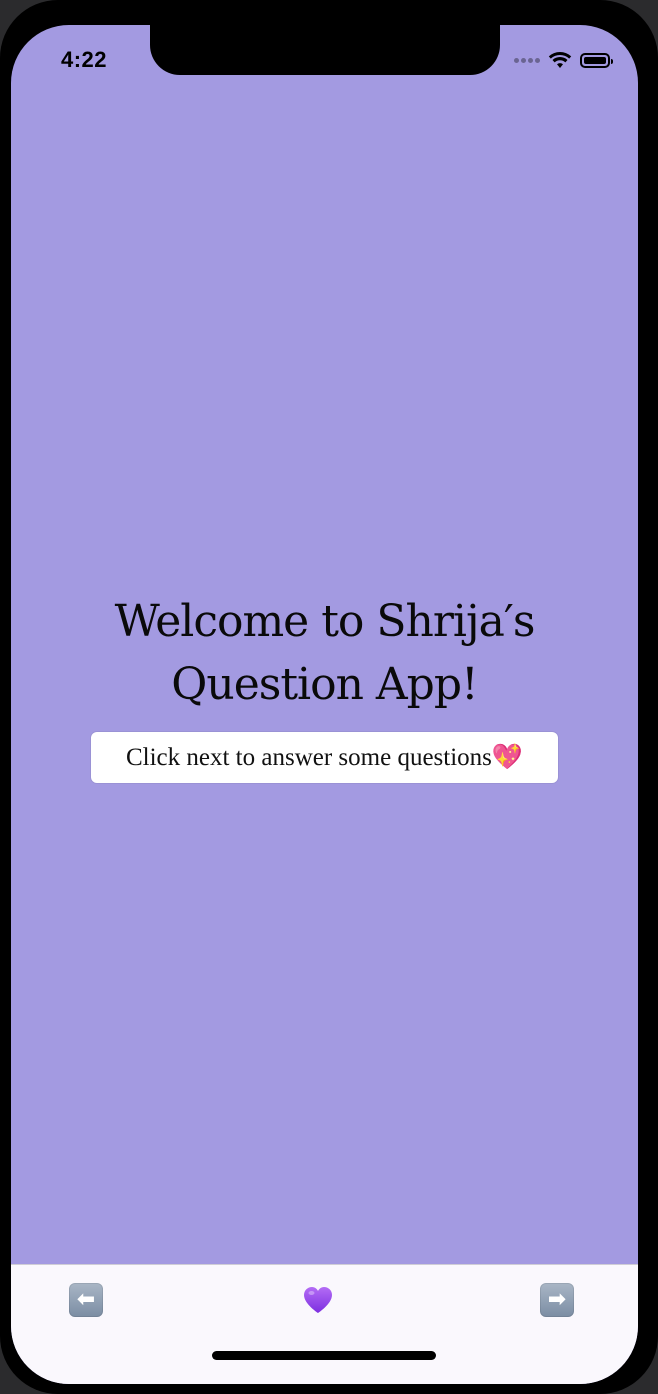 The image size is (658, 1394). Describe the element at coordinates (527, 60) in the screenshot. I see `signal-icon` at that location.